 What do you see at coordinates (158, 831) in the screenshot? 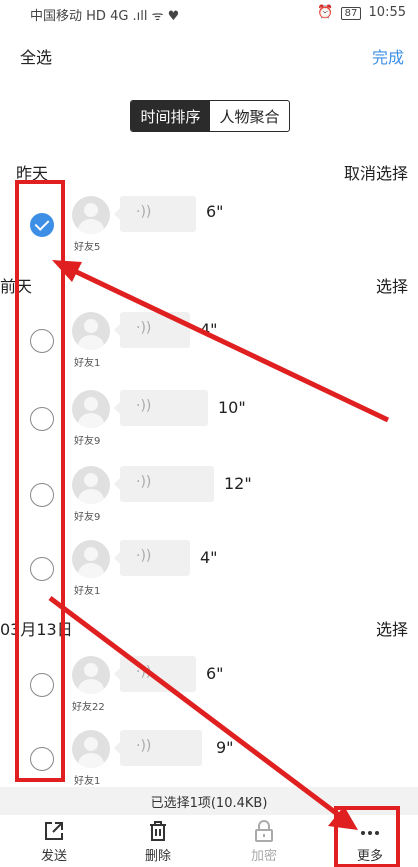
I see `trash-icon` at bounding box center [158, 831].